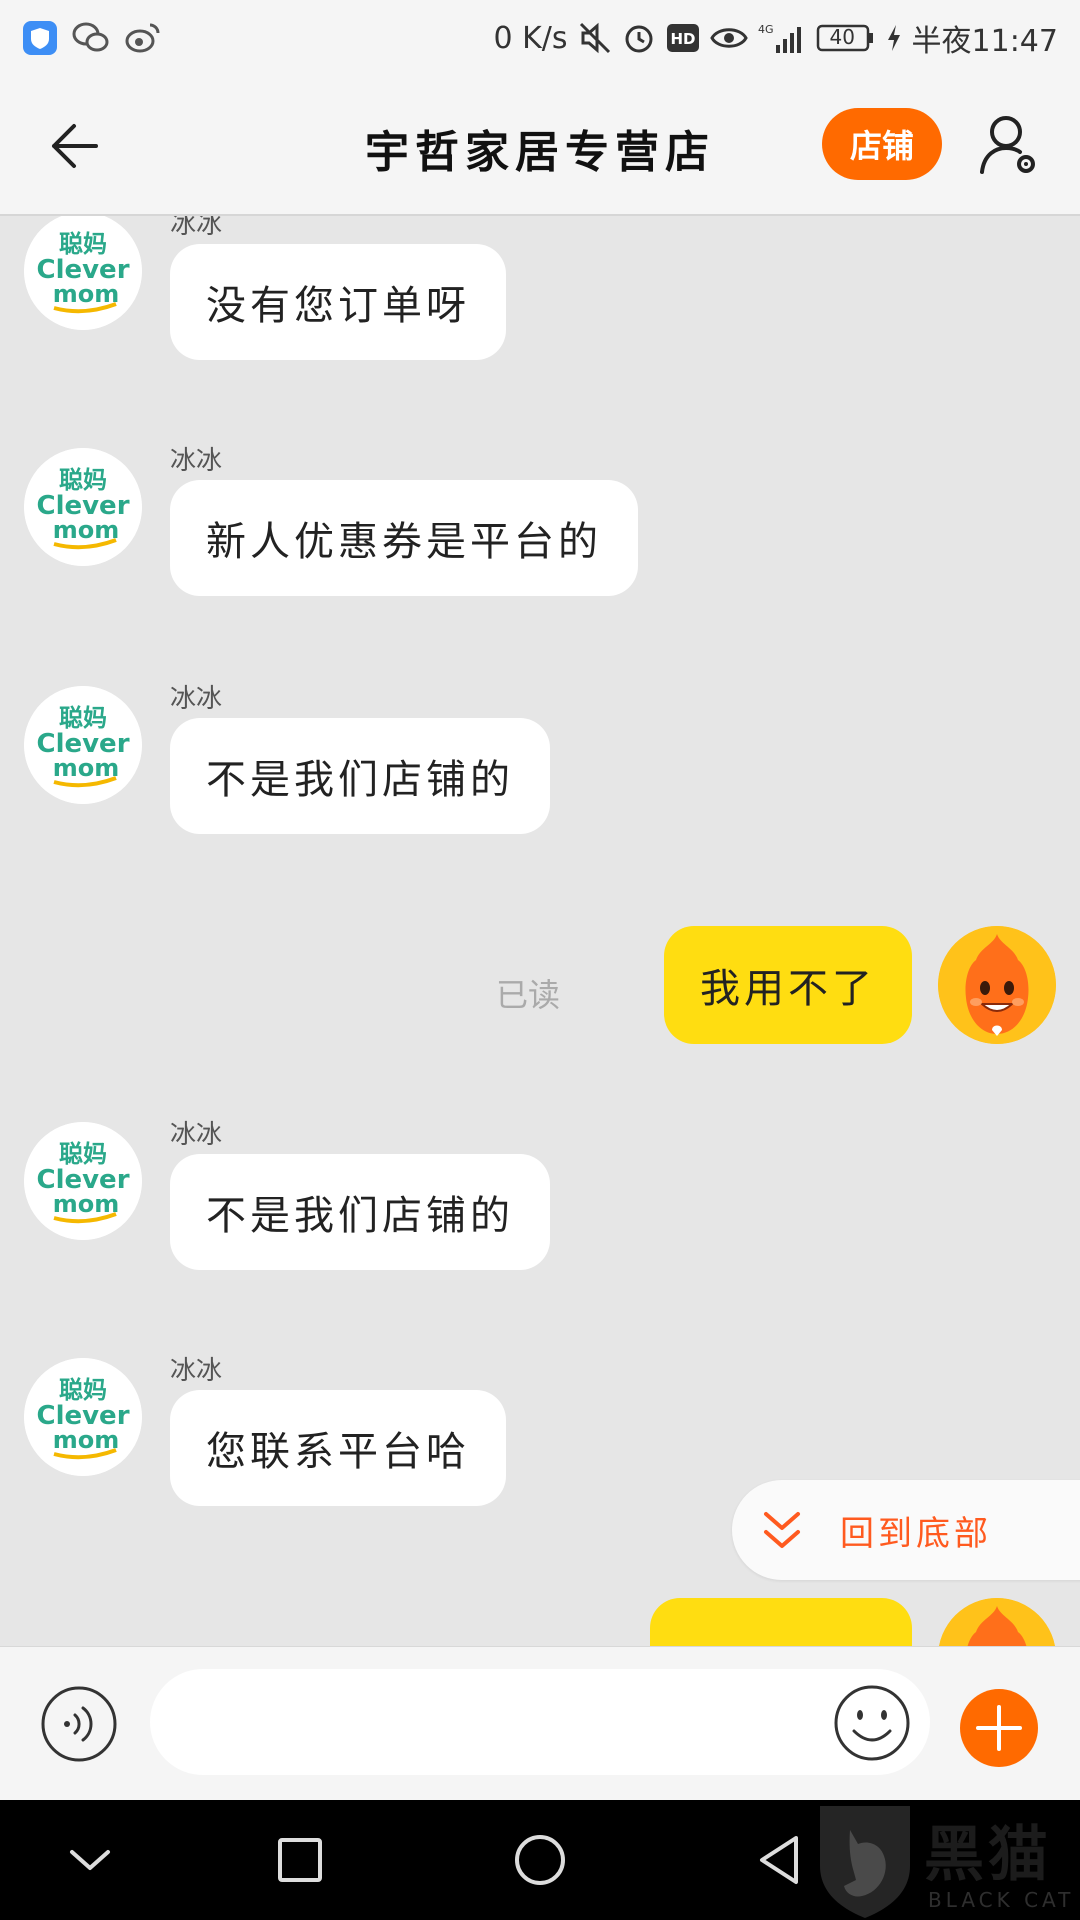 The width and height of the screenshot is (1080, 1920). Describe the element at coordinates (782, 1530) in the screenshot. I see `double-chevron-down-icon` at that location.